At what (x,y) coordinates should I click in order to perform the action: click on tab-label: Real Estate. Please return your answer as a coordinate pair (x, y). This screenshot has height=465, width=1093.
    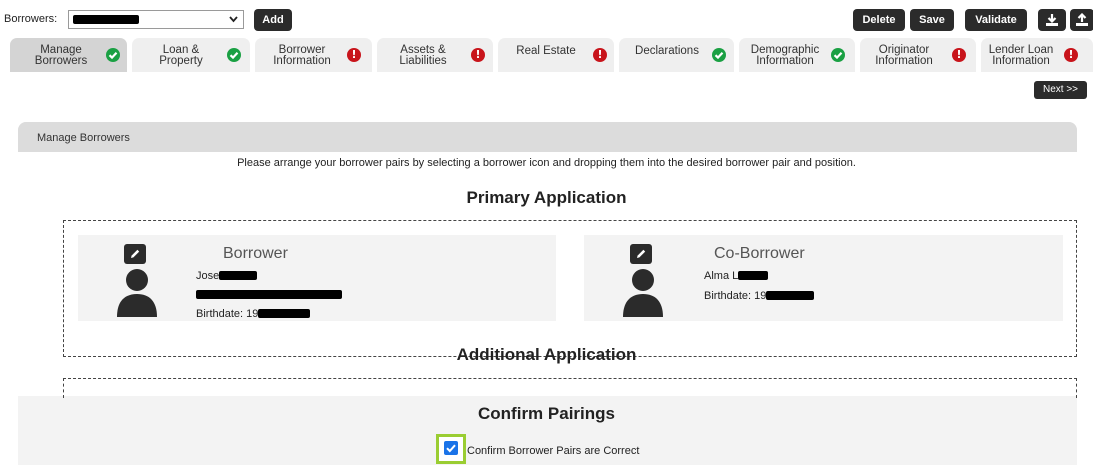
    Looking at the image, I should click on (546, 51).